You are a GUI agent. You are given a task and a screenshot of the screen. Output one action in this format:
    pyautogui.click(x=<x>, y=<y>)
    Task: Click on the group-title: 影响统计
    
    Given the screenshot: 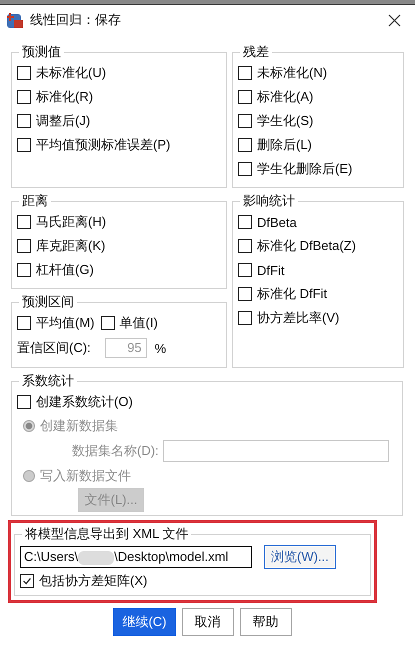 What is the action you would take?
    pyautogui.click(x=269, y=201)
    